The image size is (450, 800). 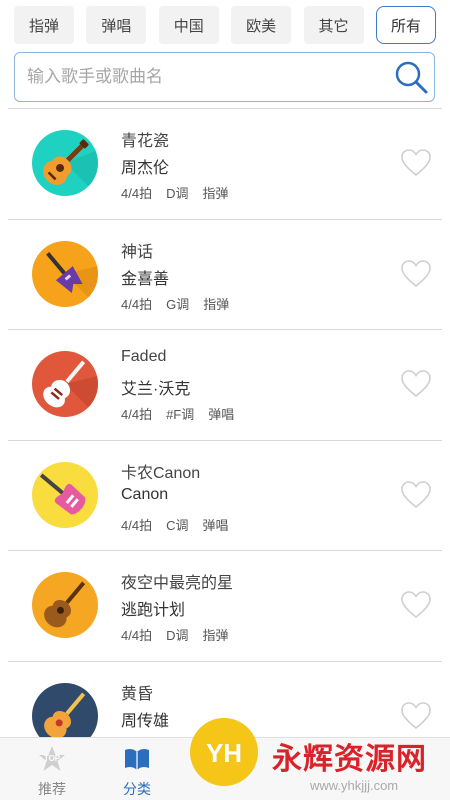 I want to click on watermark-url: www.yhkjjj.com, so click(x=354, y=785).